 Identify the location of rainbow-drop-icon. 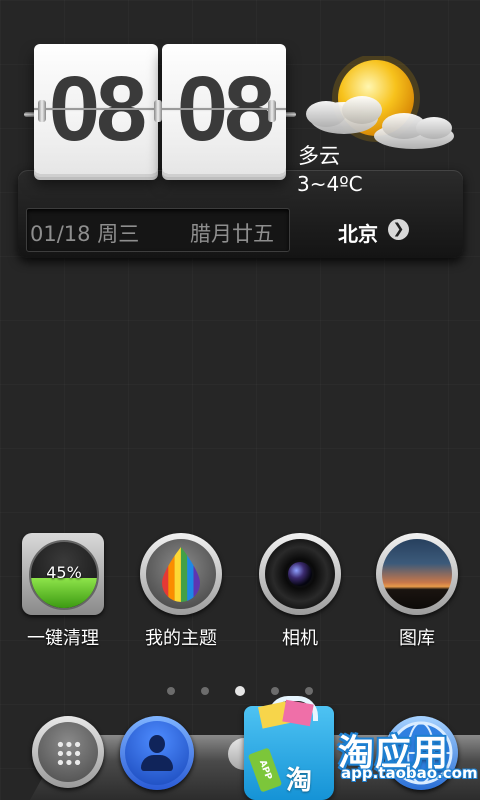
(181, 574).